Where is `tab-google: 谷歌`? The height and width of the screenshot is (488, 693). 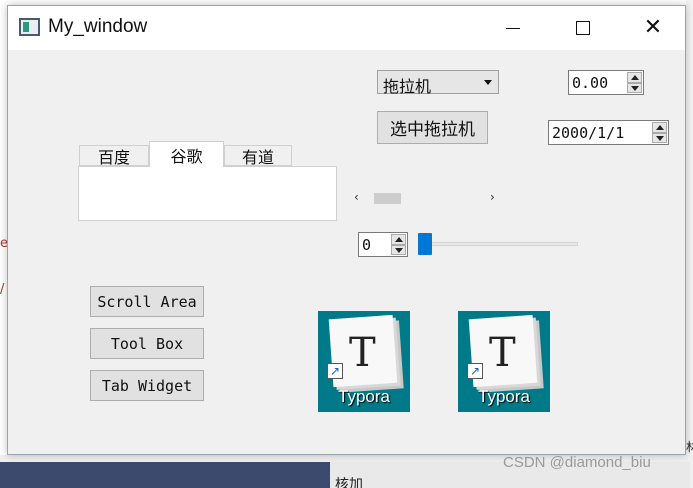
tab-google: 谷歌 is located at coordinates (186, 154).